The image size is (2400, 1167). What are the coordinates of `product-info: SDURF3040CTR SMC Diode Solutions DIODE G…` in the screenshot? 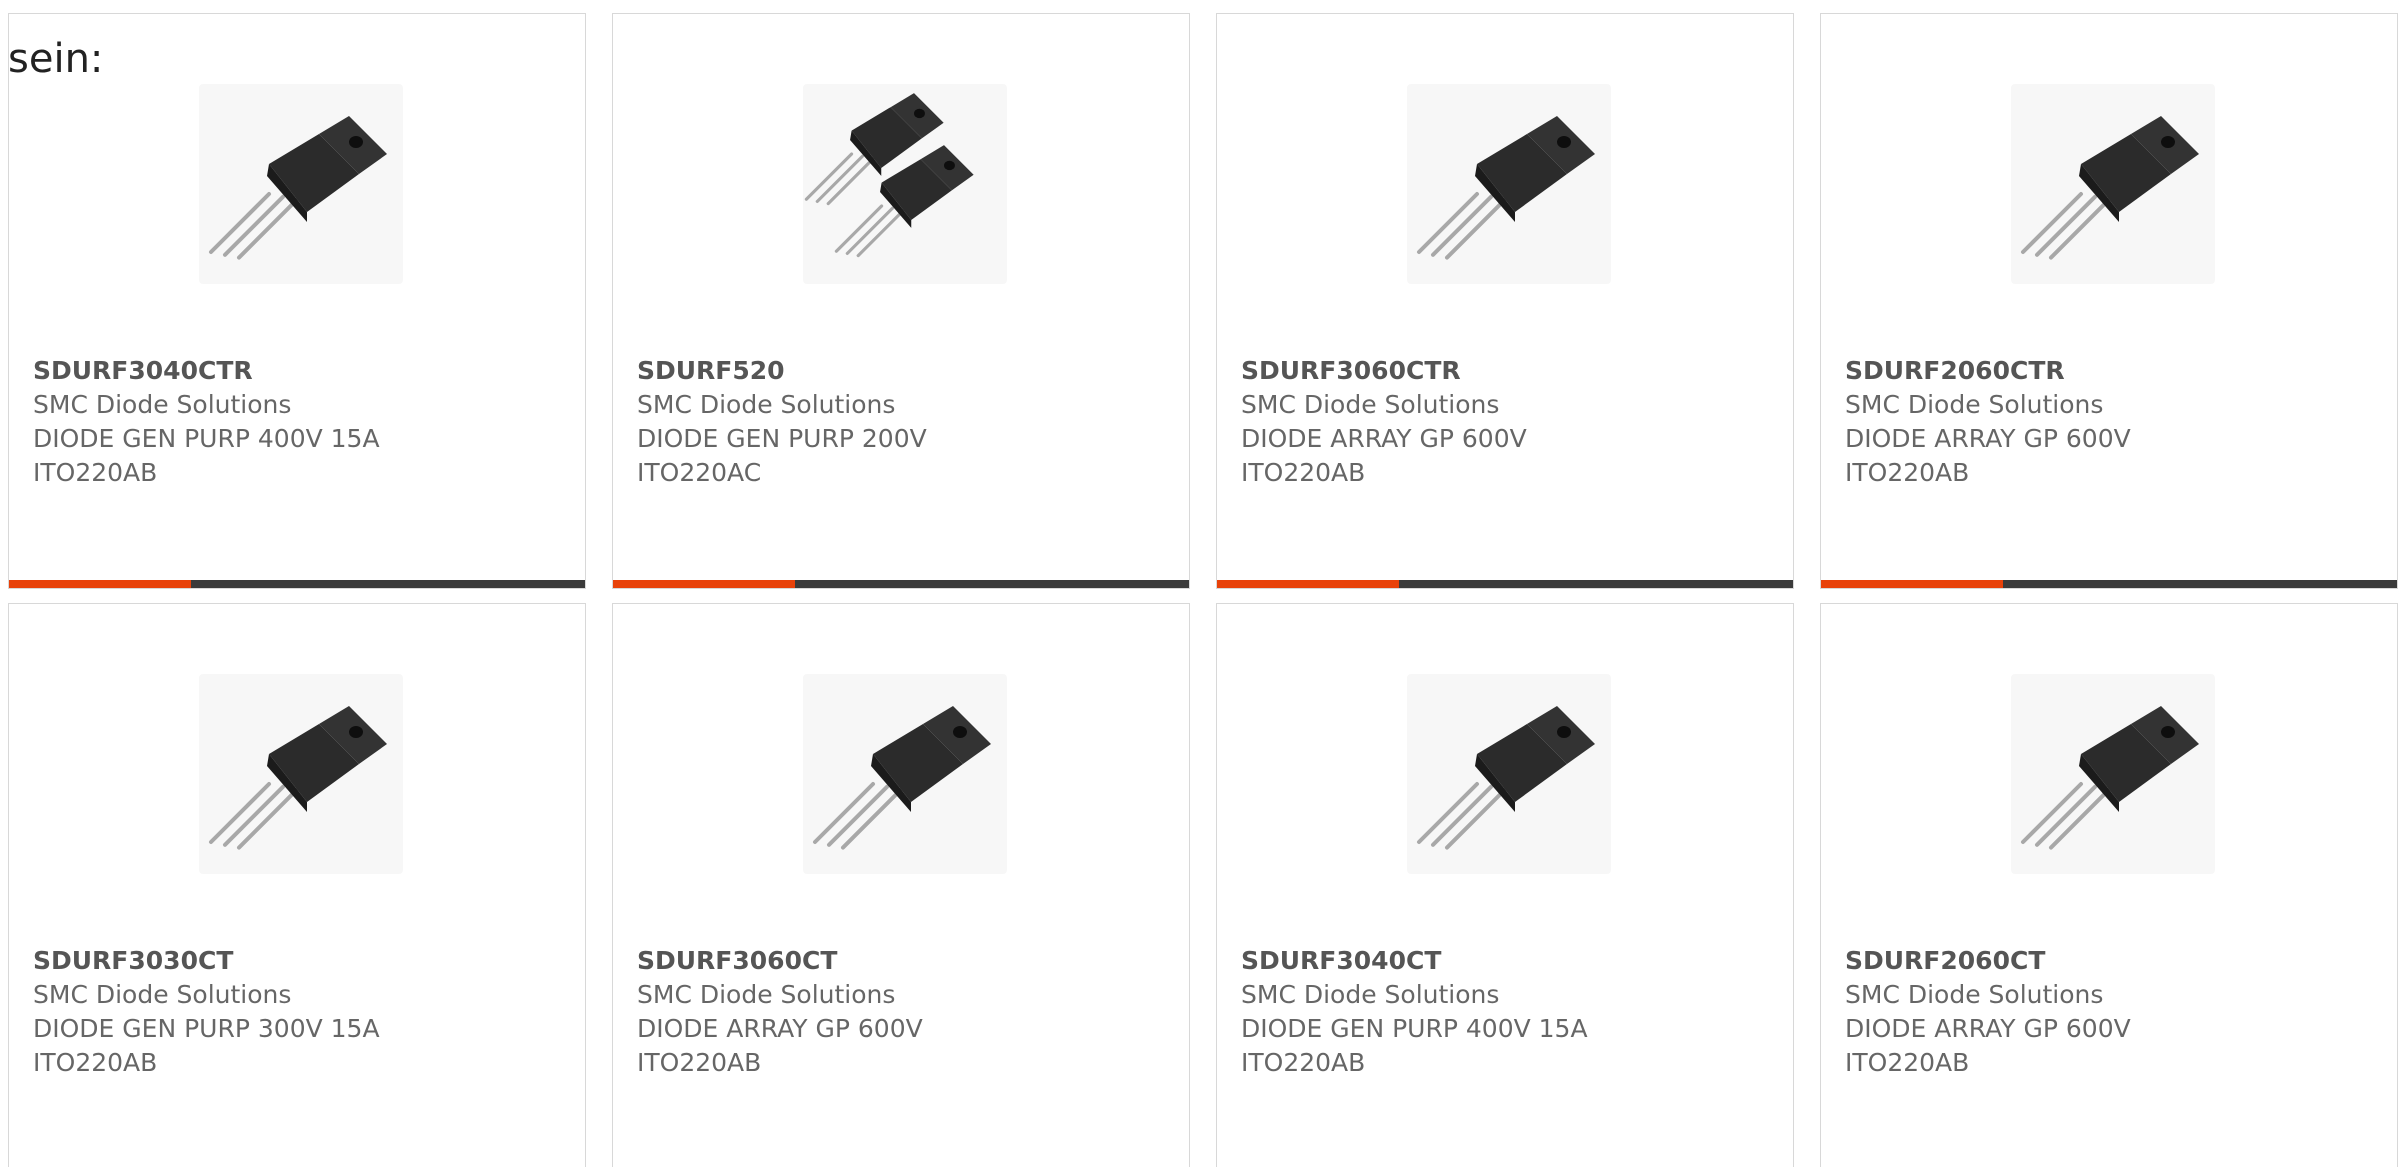 It's located at (299, 422).